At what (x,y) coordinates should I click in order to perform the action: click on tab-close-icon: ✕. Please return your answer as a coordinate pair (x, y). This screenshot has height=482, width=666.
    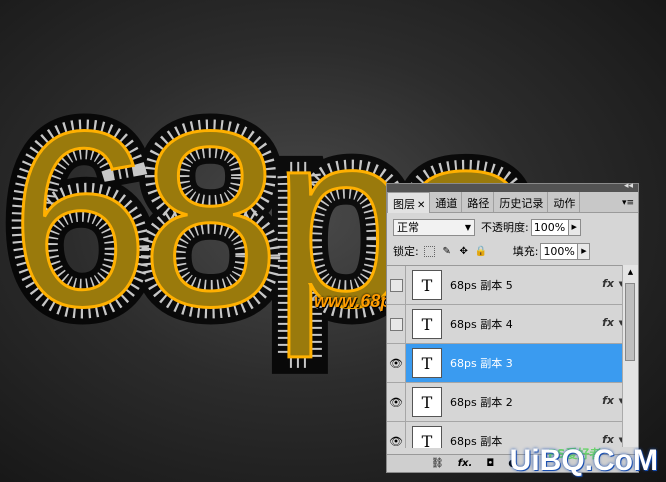
    Looking at the image, I should click on (421, 205).